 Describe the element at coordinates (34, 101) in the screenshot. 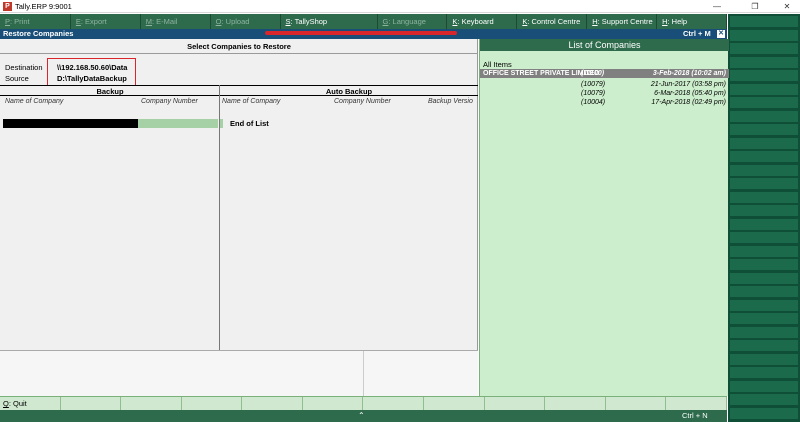

I see `column-name-of-company: Name of Company` at that location.